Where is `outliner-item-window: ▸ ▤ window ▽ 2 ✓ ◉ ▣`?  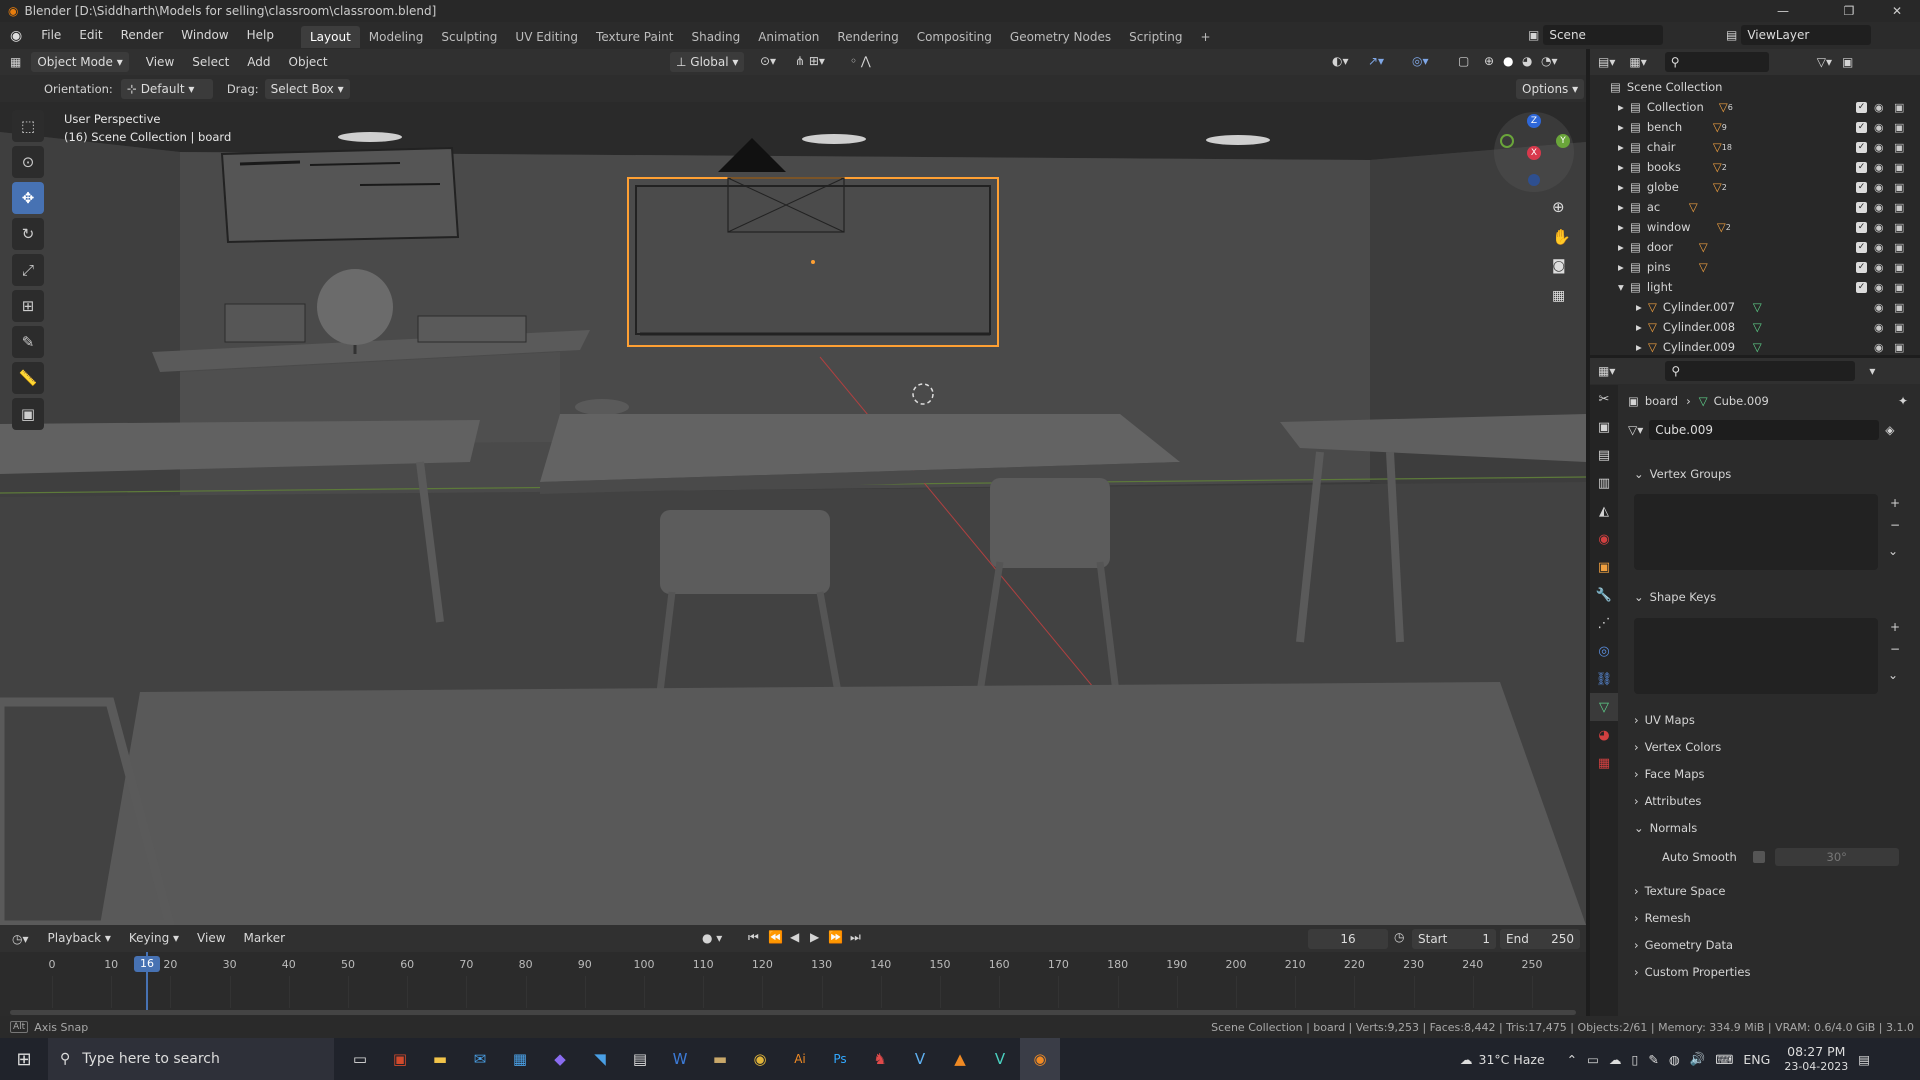
outliner-item-window: ▸ ▤ window ▽ 2 ✓ ◉ ▣ is located at coordinates (1755, 227).